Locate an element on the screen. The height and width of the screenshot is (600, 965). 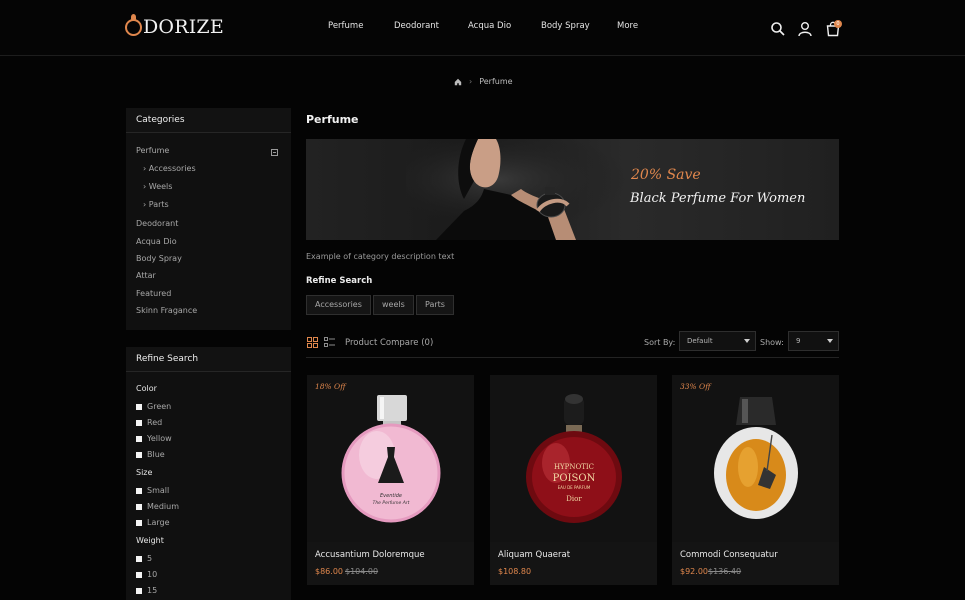
filter-option-label: Small is located at coordinates (158, 490).